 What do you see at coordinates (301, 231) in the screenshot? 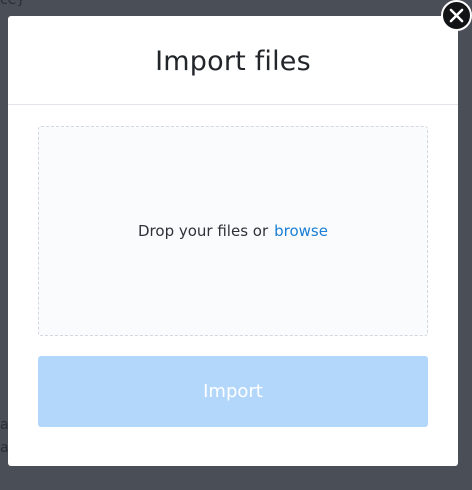
I see `browse-link: browse` at bounding box center [301, 231].